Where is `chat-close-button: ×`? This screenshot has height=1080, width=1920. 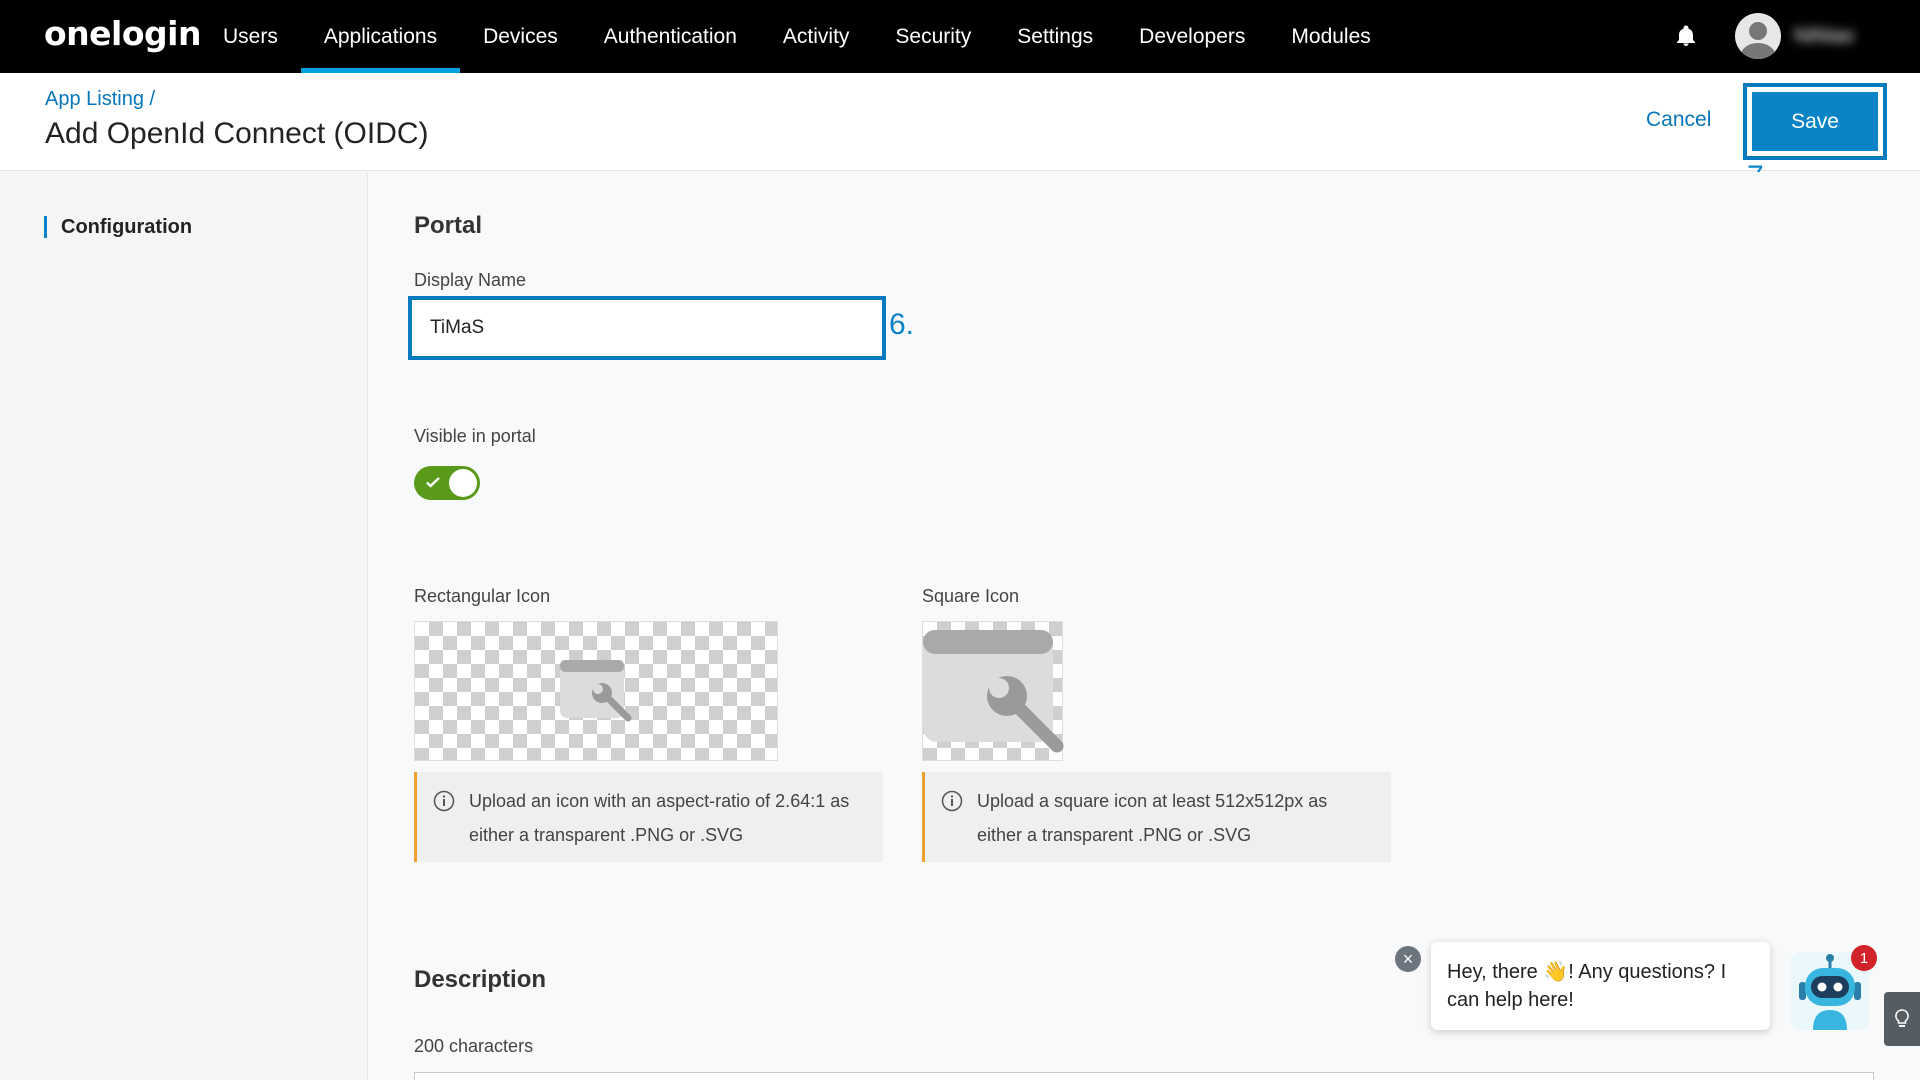
chat-close-button: × is located at coordinates (1408, 959).